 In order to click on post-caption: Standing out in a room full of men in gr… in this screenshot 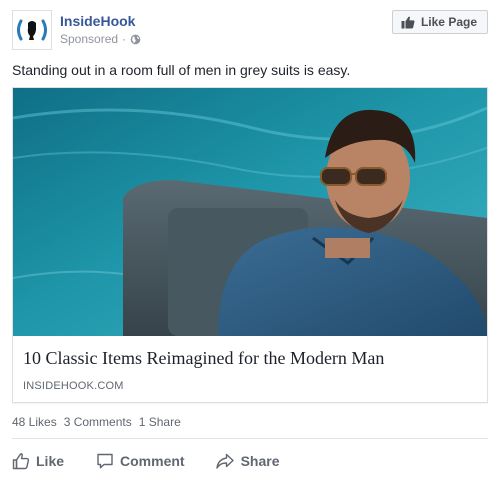, I will do `click(181, 70)`.